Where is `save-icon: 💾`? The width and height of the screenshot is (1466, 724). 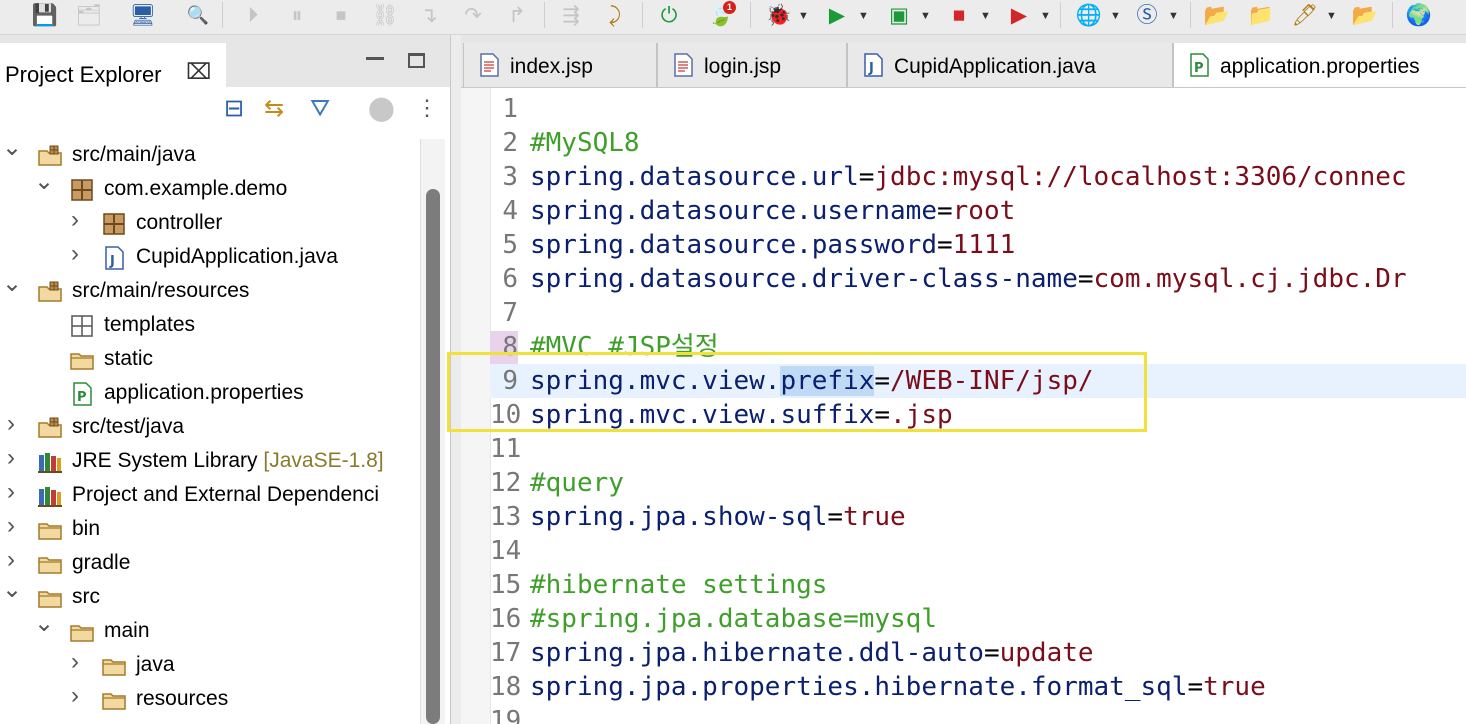
save-icon: 💾 is located at coordinates (45, 15).